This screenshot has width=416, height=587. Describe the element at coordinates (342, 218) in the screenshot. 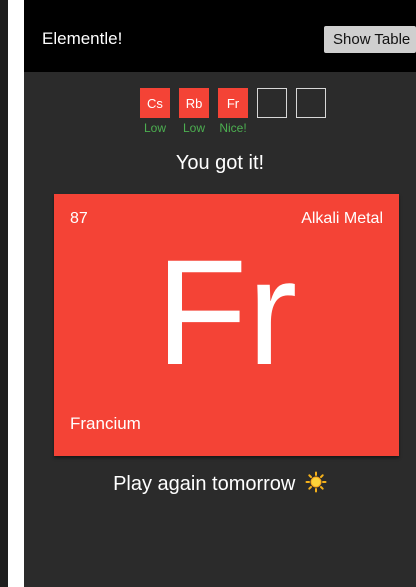

I see `element-category: Alkali Metal` at that location.